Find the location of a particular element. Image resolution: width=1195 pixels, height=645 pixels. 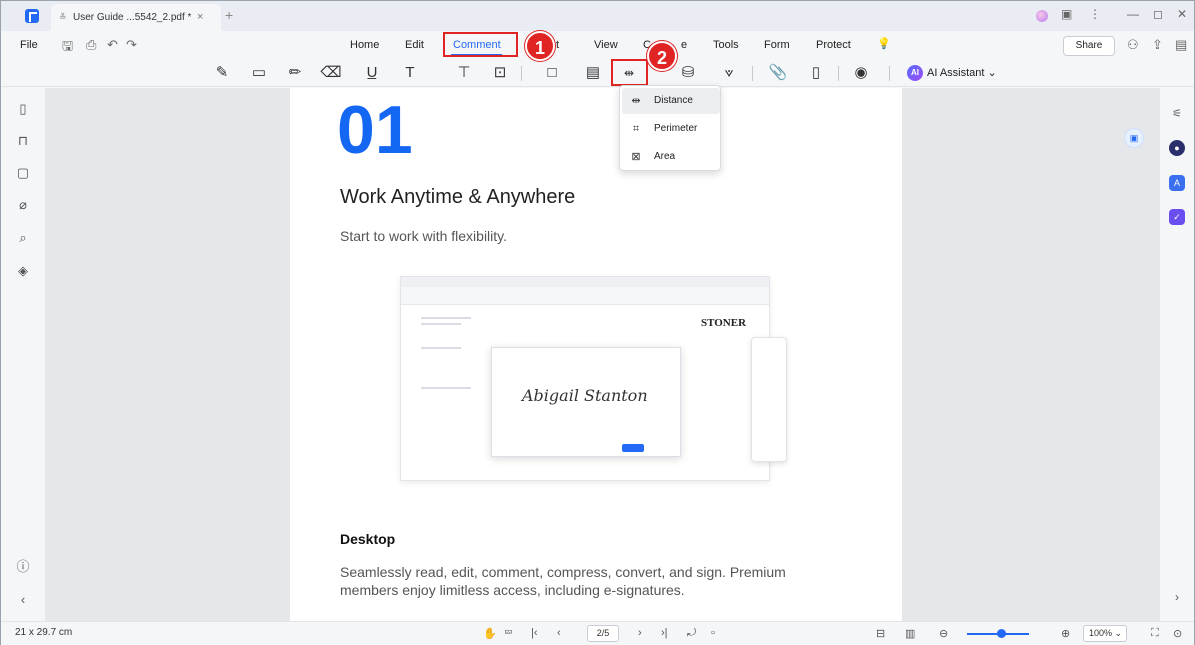

zoom-out-icon: ⊖ is located at coordinates (943, 633).